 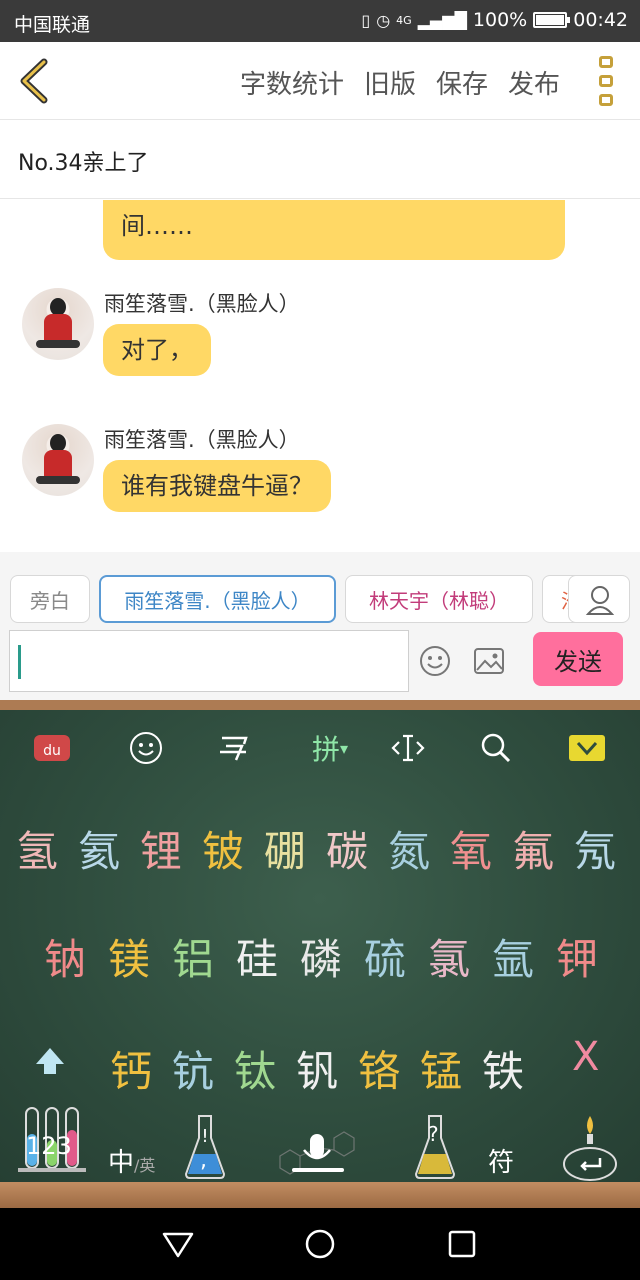 I want to click on shift-arrow-icon, so click(x=50, y=1061).